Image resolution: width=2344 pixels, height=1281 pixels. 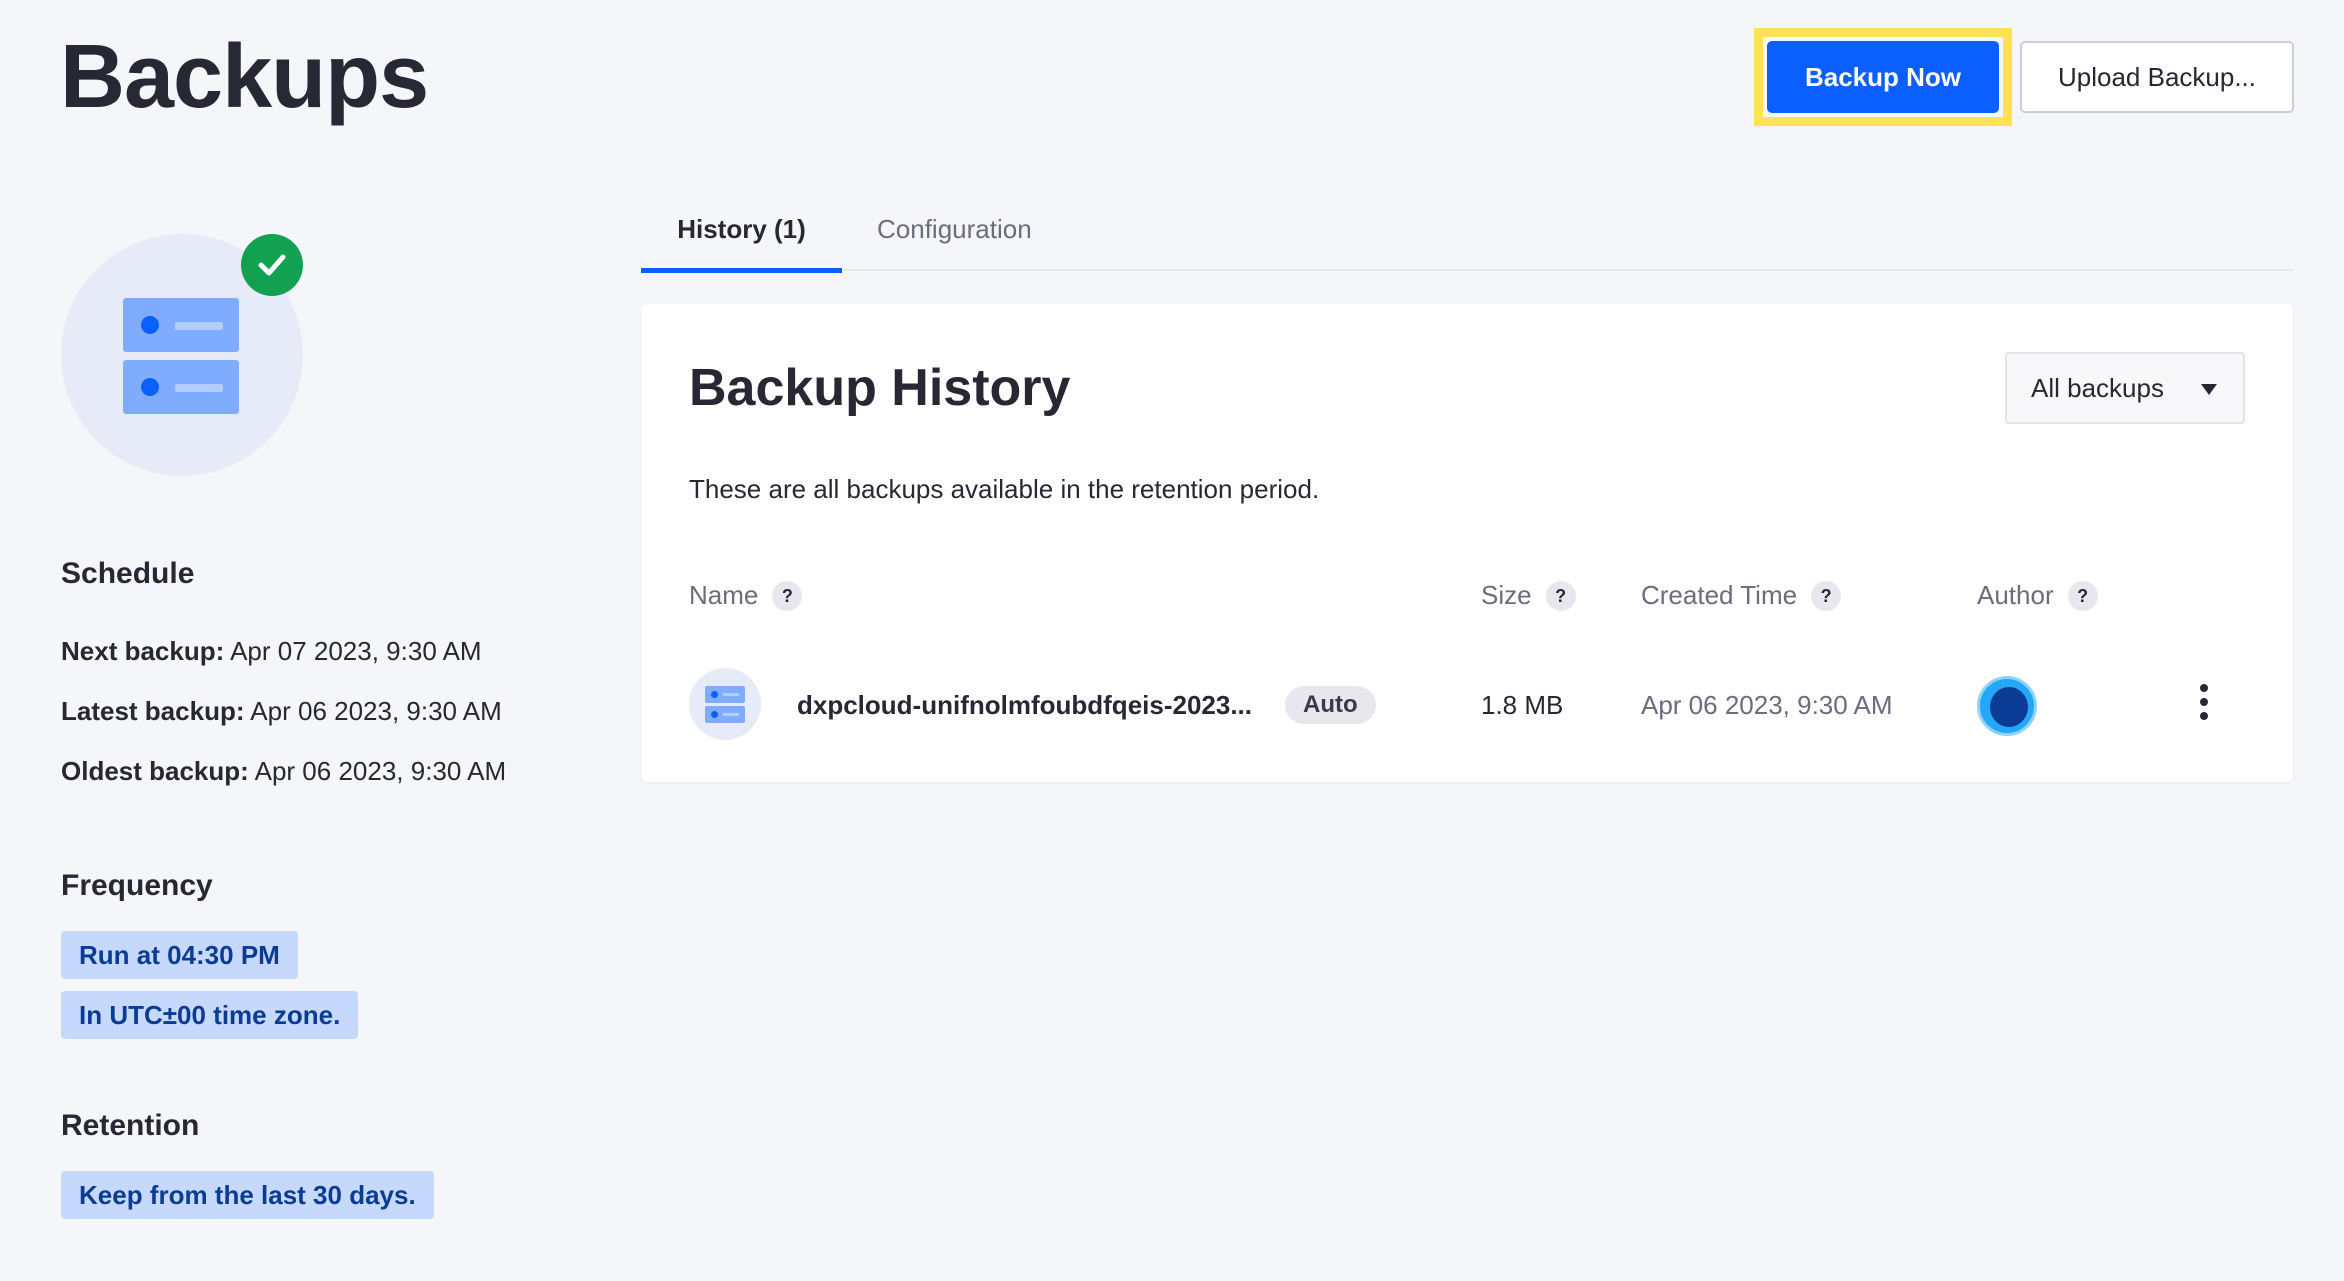 What do you see at coordinates (272, 265) in the screenshot?
I see `check-icon` at bounding box center [272, 265].